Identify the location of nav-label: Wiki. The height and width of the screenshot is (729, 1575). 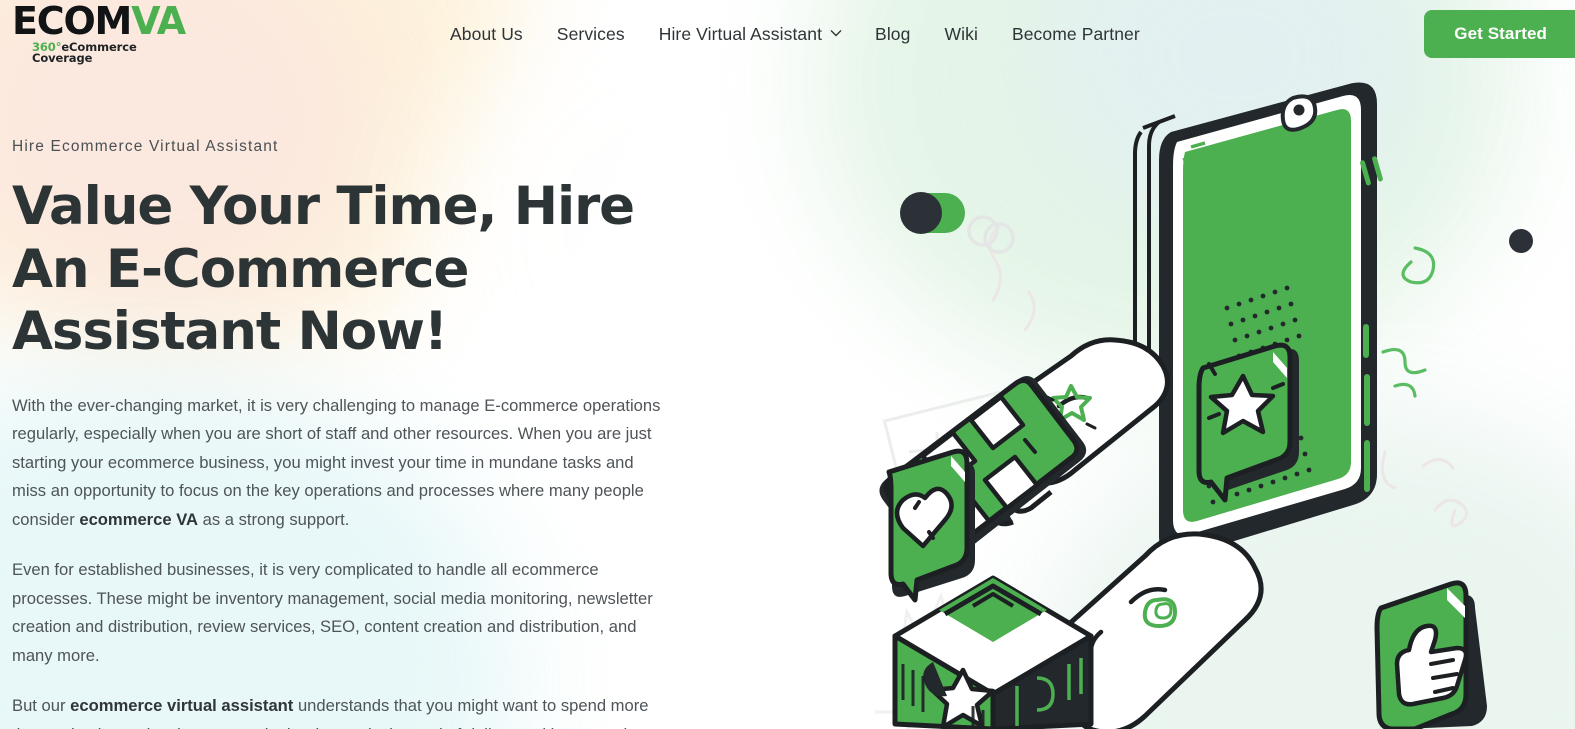
(961, 34).